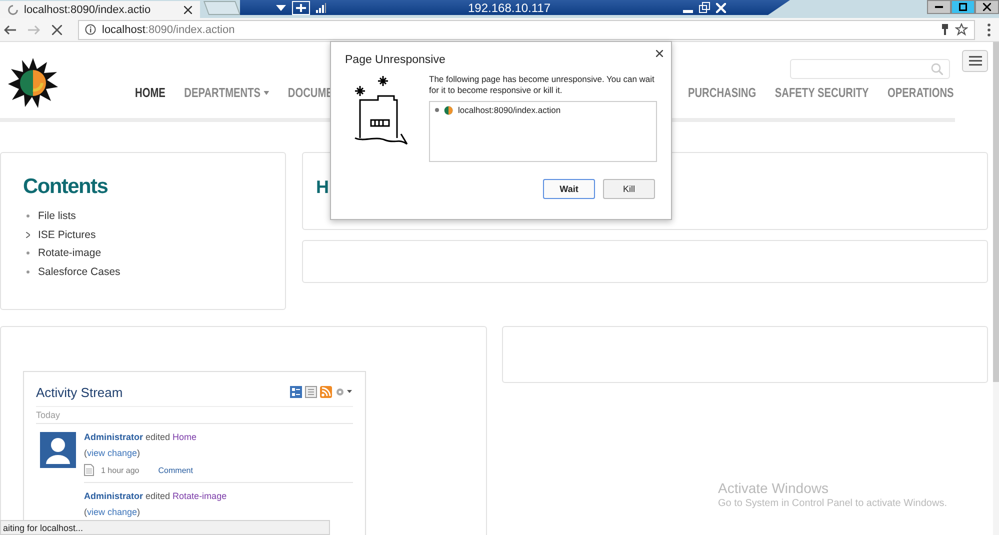 The image size is (999, 535). Describe the element at coordinates (89, 470) in the screenshot. I see `document-icon` at that location.